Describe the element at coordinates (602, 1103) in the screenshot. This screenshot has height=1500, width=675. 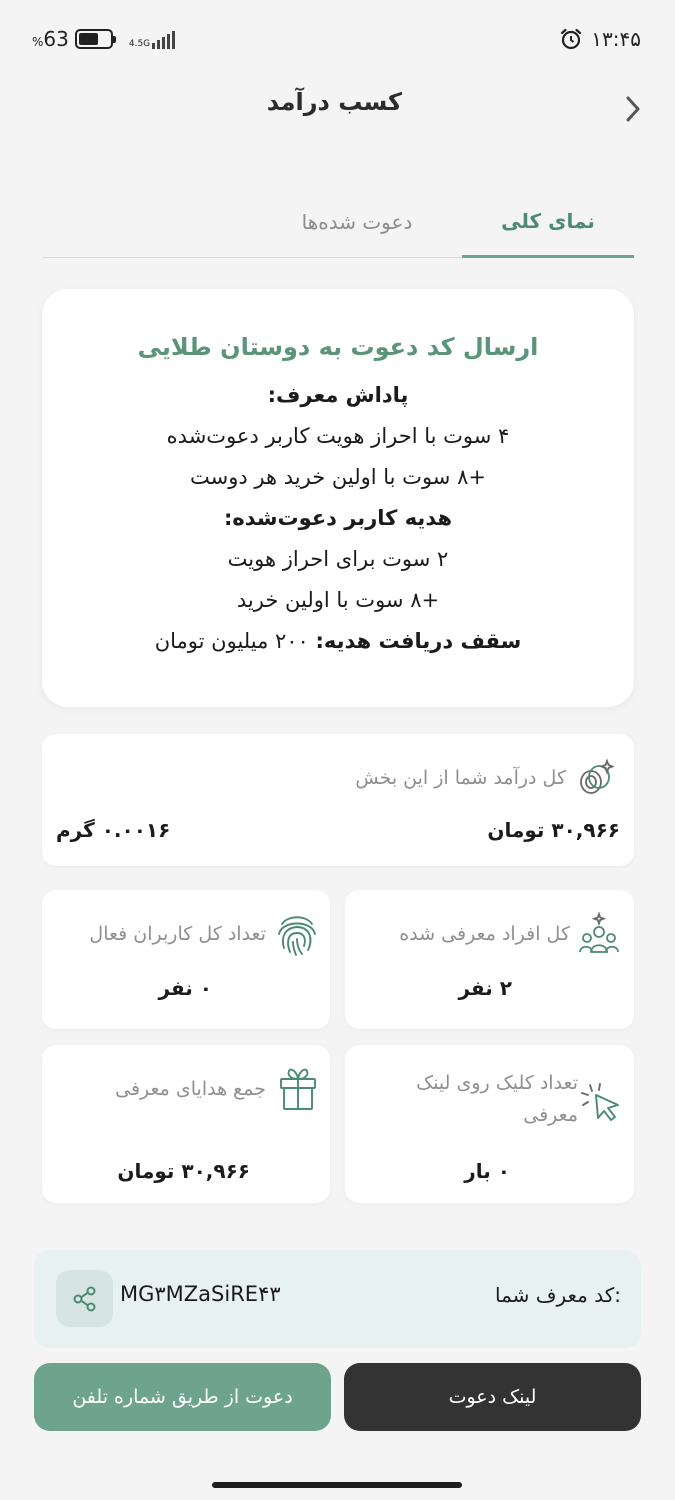
I see `cursor-click-icon` at that location.